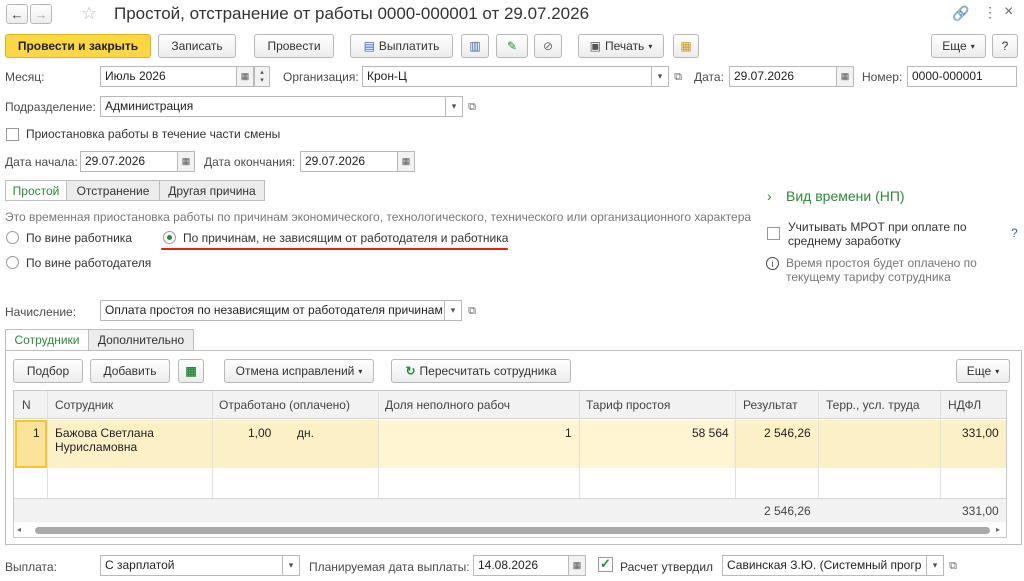 The height and width of the screenshot is (581, 1024). I want to click on dept-label: Подразделение:, so click(50, 107).